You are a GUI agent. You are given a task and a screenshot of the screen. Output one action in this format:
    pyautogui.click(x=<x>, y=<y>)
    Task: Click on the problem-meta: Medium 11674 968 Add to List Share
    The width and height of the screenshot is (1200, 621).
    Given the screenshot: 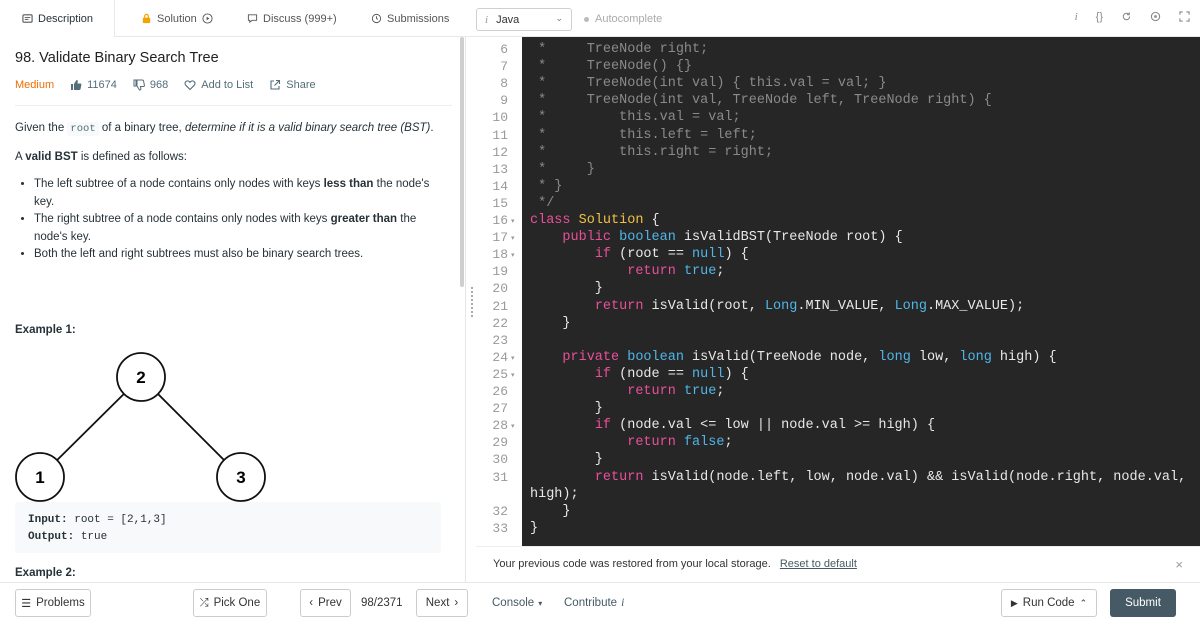 What is the action you would take?
    pyautogui.click(x=165, y=85)
    